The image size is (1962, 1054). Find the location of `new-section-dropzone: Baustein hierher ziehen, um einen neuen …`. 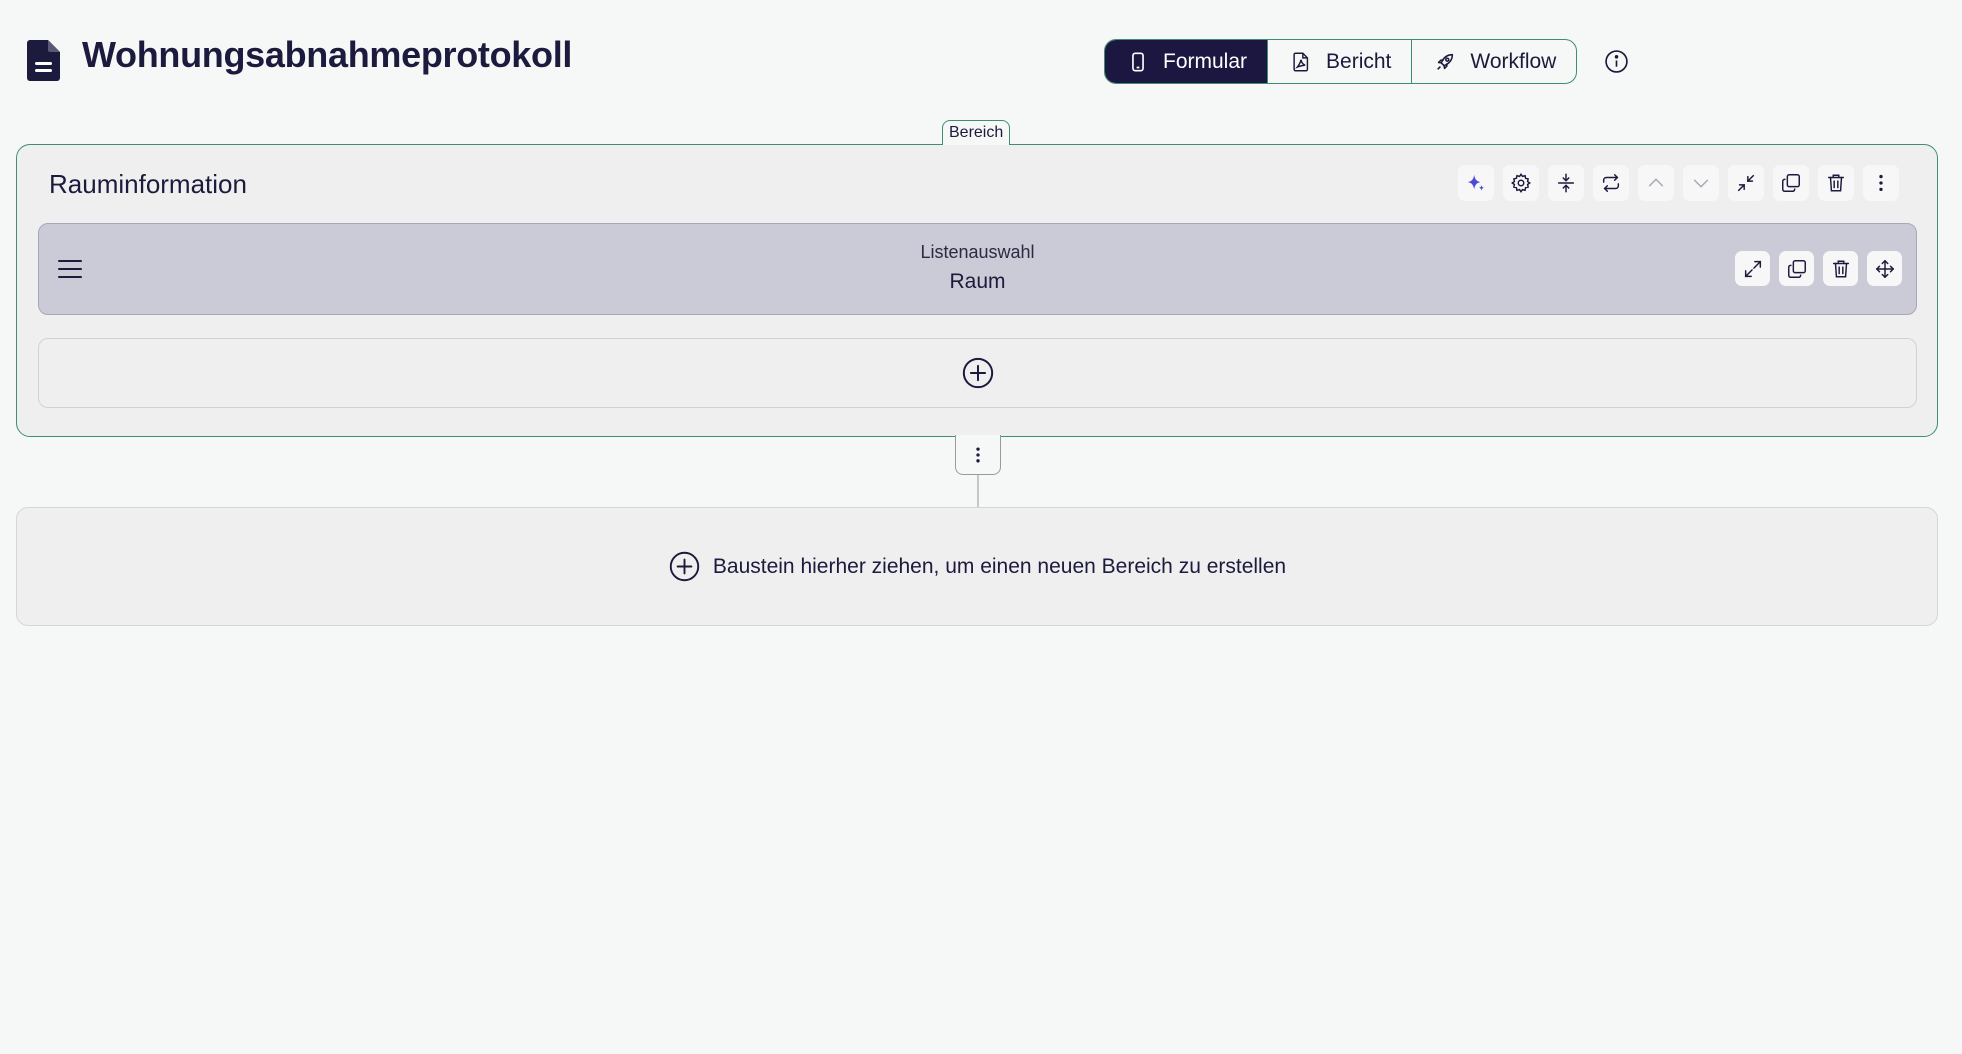

new-section-dropzone: Baustein hierher ziehen, um einen neuen … is located at coordinates (977, 566).